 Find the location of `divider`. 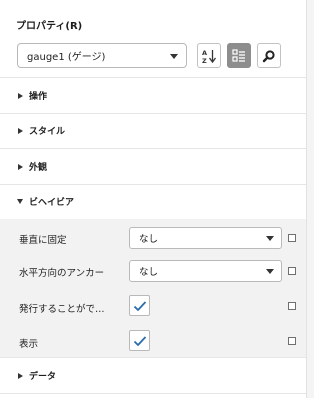

divider is located at coordinates (153, 393).